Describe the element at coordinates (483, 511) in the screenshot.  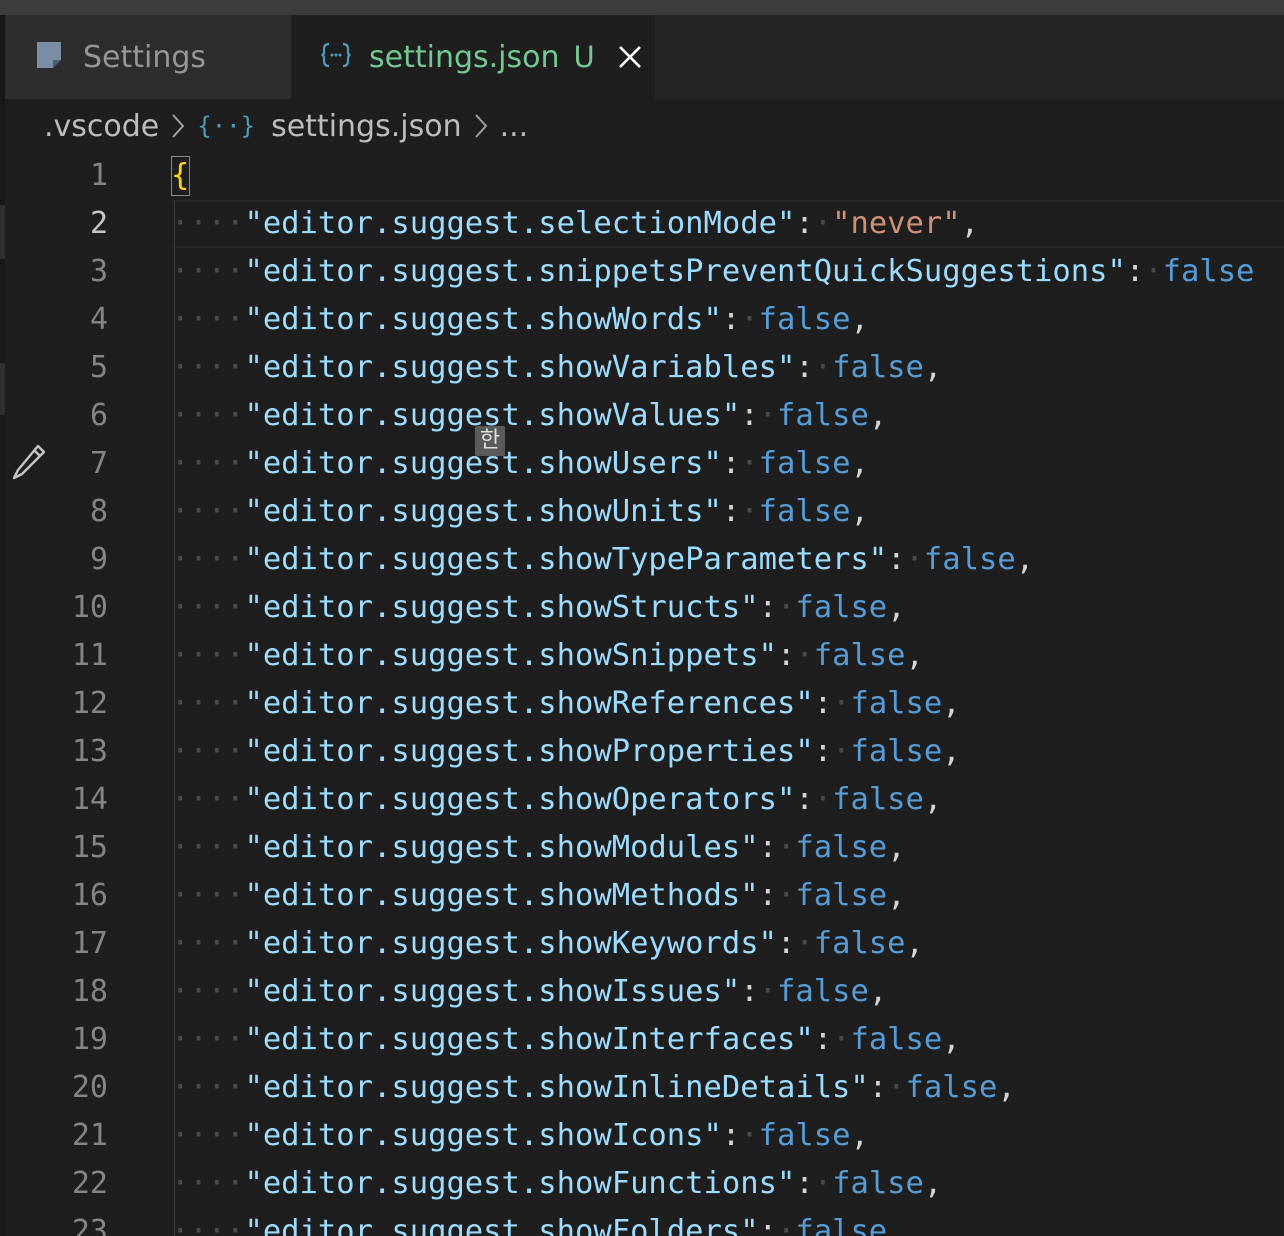
I see `json-key: "editor.suggest.showUnits"` at that location.